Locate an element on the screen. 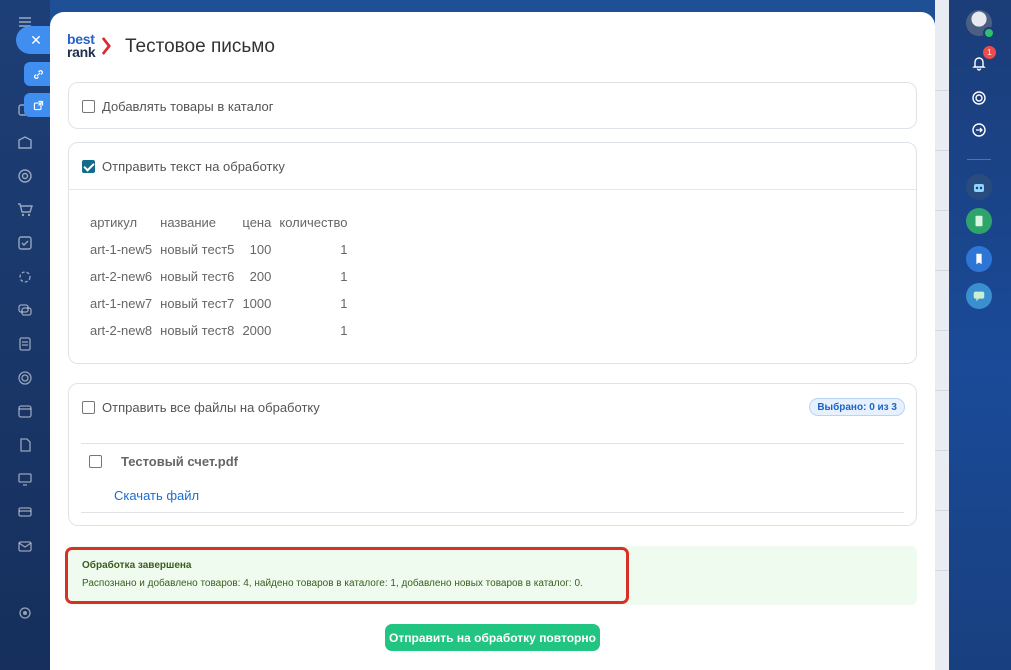 This screenshot has width=1011, height=670. table-cell: art-1-new5 is located at coordinates (121, 249).